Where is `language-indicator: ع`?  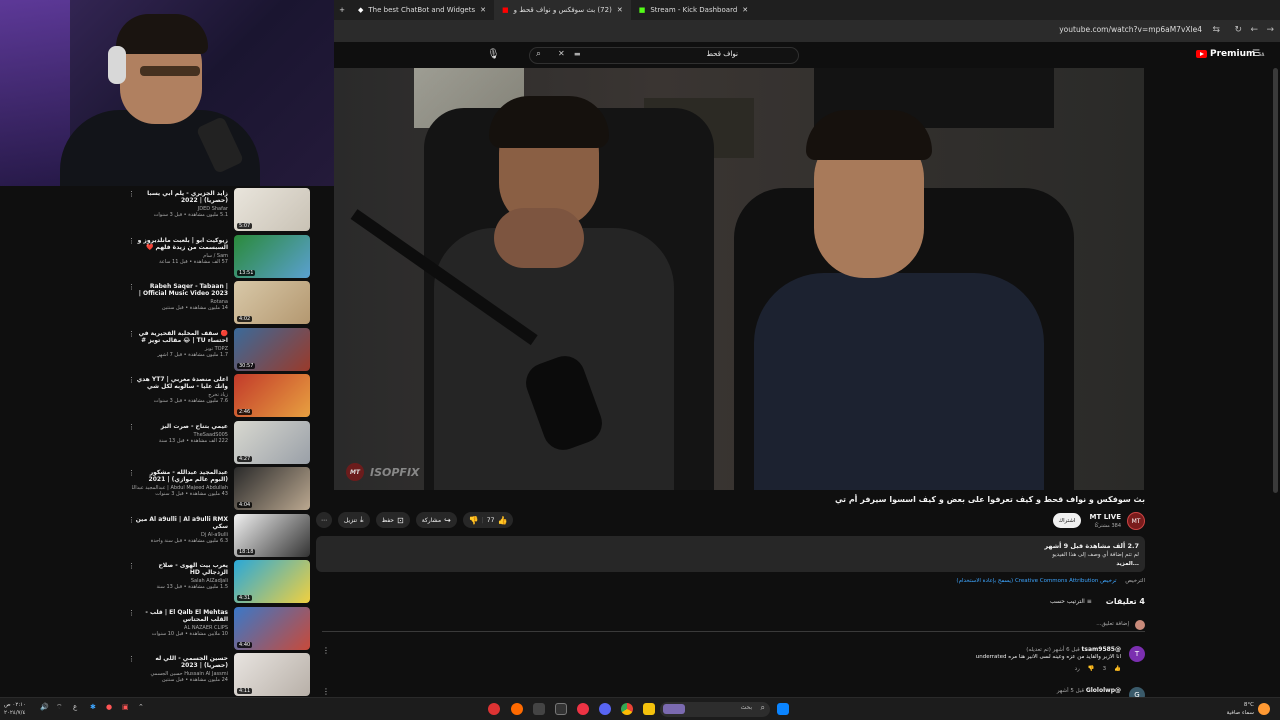 language-indicator: ع is located at coordinates (75, 707).